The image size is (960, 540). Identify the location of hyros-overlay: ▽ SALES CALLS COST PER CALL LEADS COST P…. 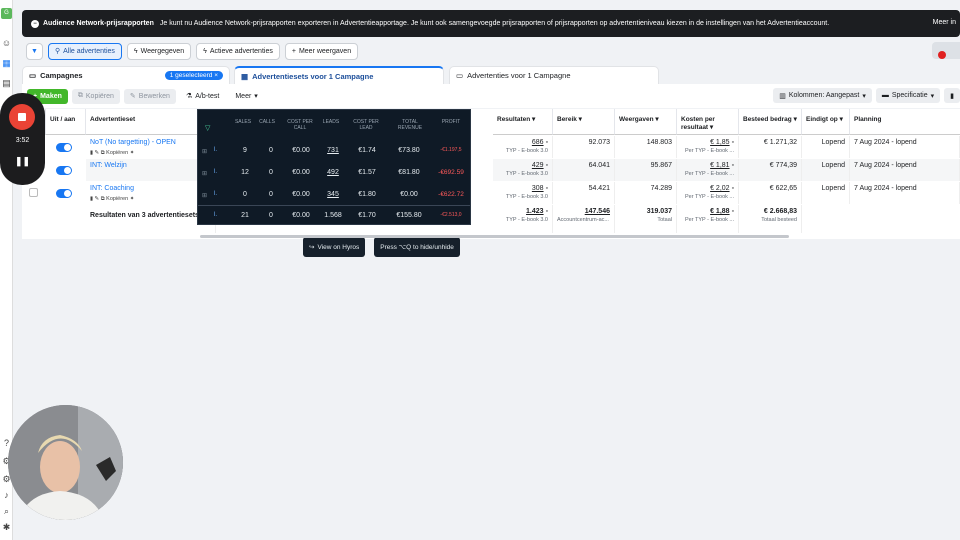
(334, 167).